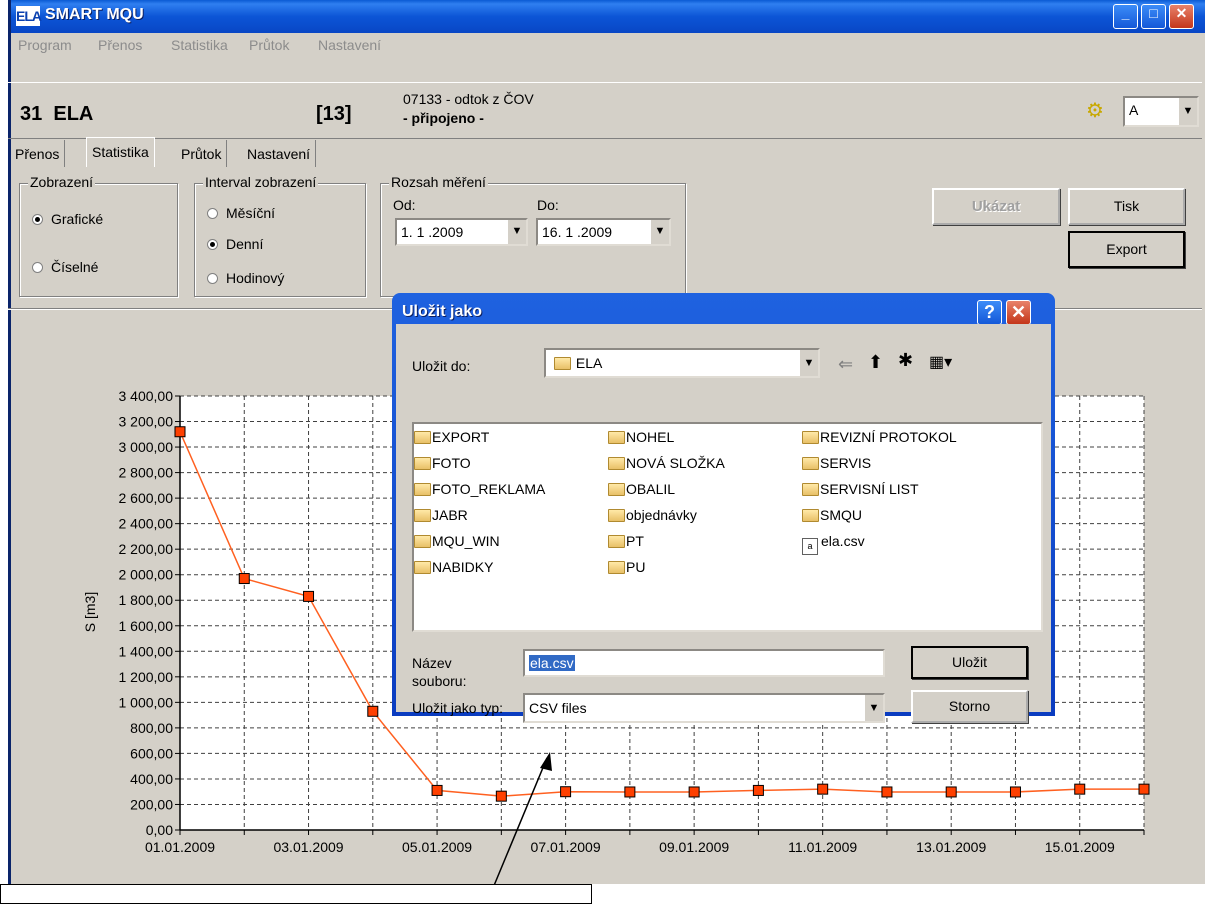 This screenshot has width=1205, height=904. What do you see at coordinates (151, 804) in the screenshot?
I see `y-tick-label: 200,00` at bounding box center [151, 804].